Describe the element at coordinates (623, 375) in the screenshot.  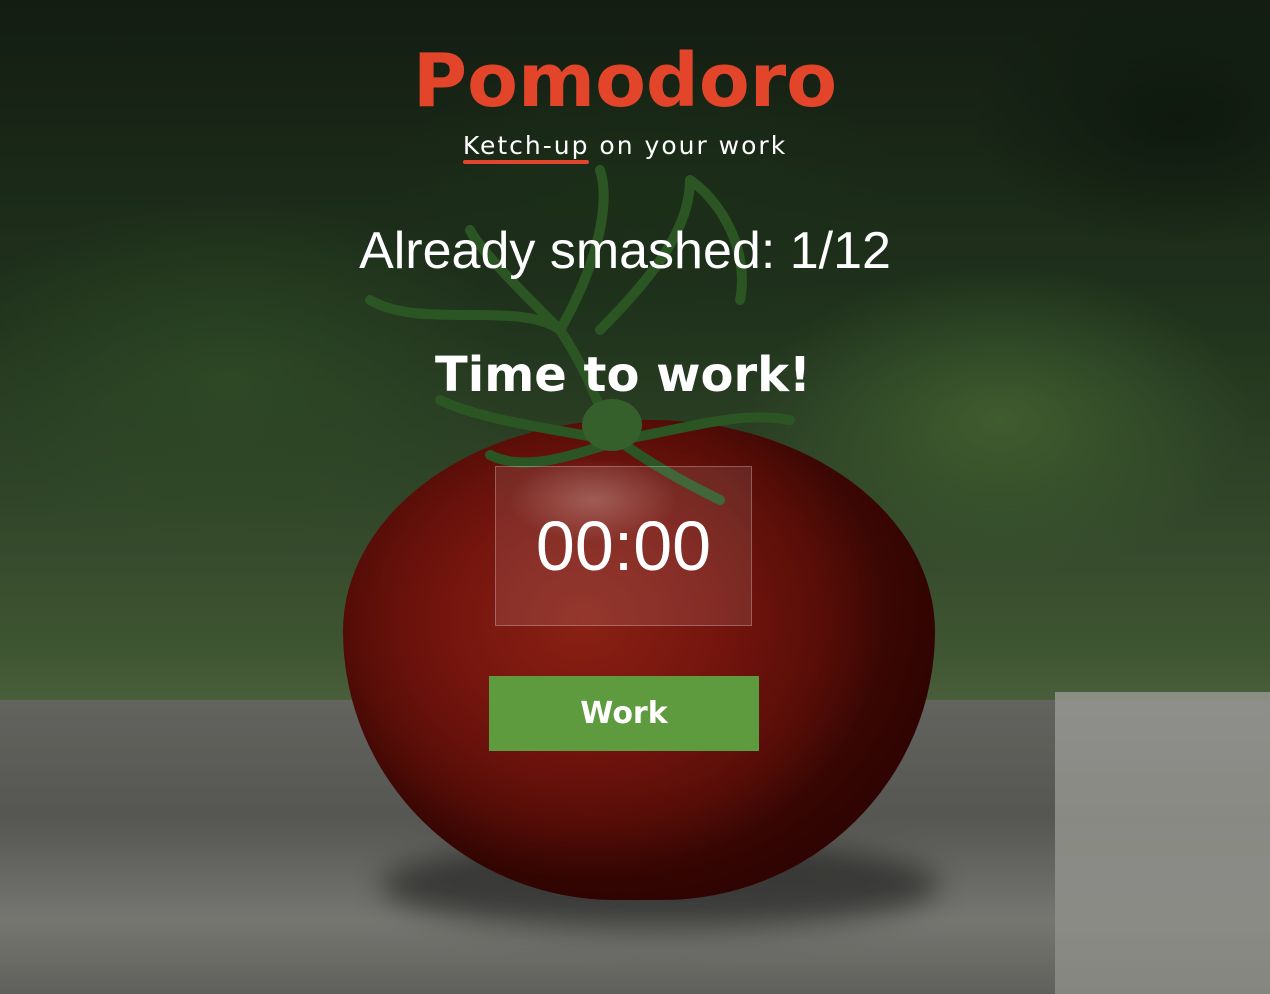
I see `phase-heading: Time to work!` at that location.